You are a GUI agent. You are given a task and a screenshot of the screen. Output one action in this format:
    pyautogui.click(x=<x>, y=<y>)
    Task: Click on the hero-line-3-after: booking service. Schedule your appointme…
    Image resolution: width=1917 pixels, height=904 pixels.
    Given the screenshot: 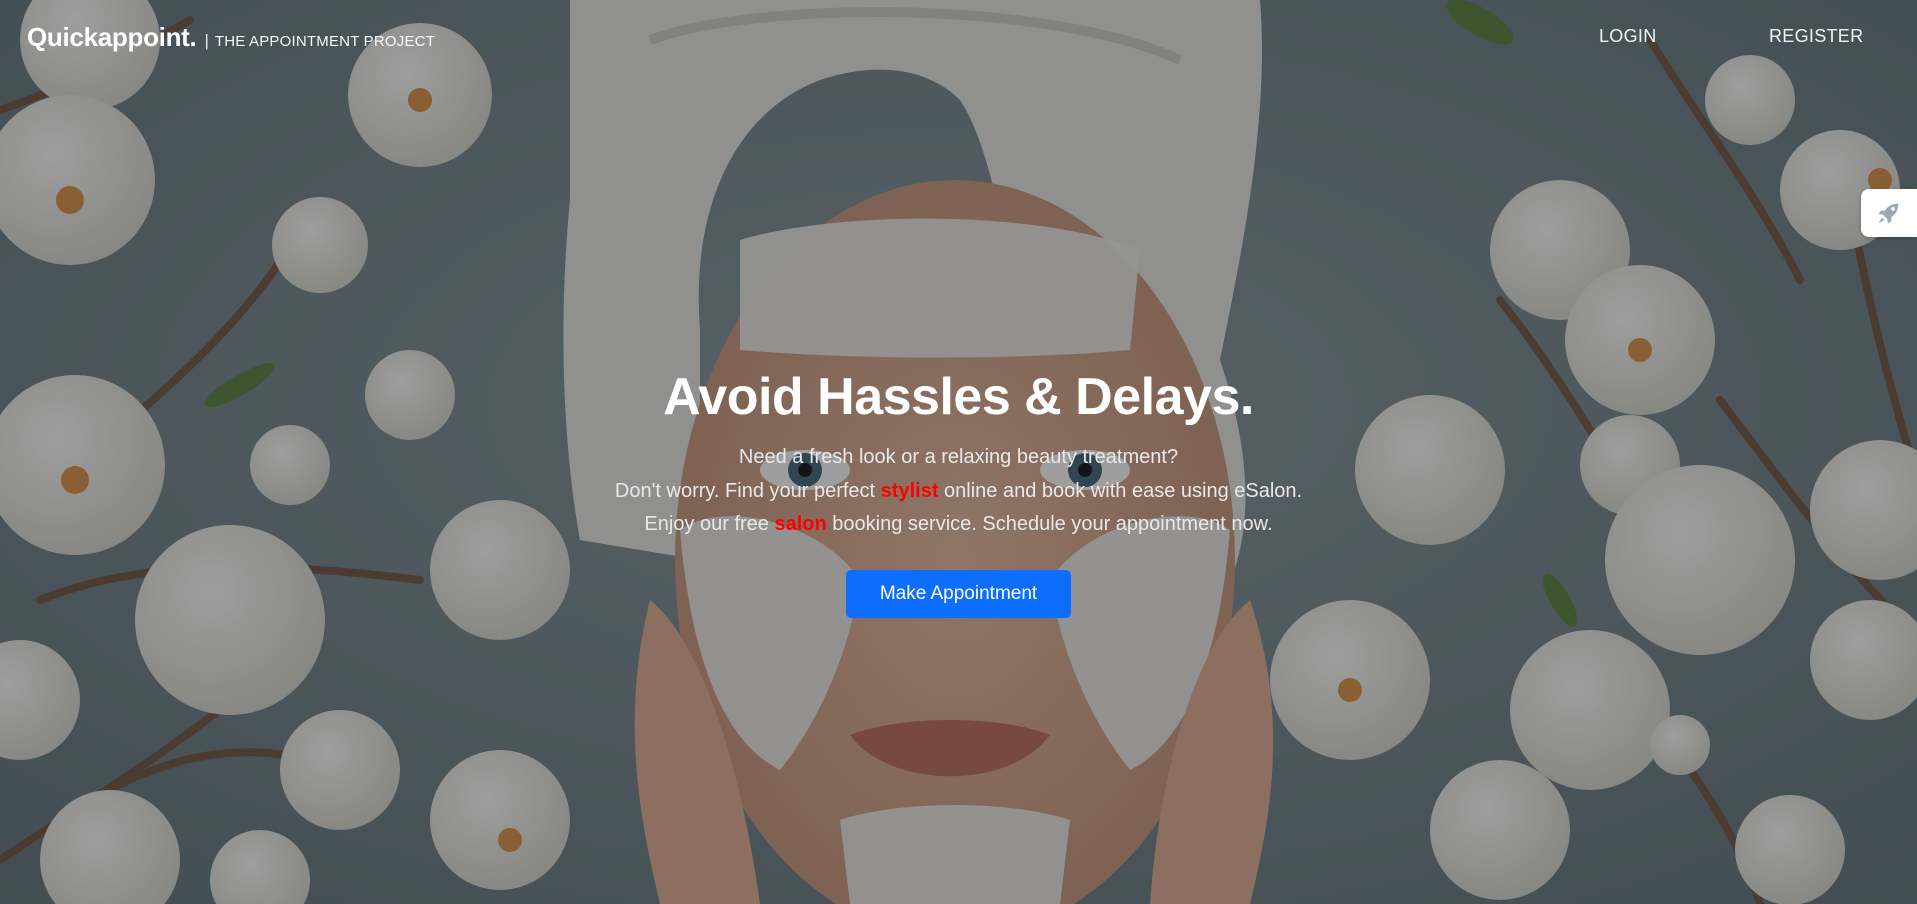 What is the action you would take?
    pyautogui.click(x=1049, y=524)
    